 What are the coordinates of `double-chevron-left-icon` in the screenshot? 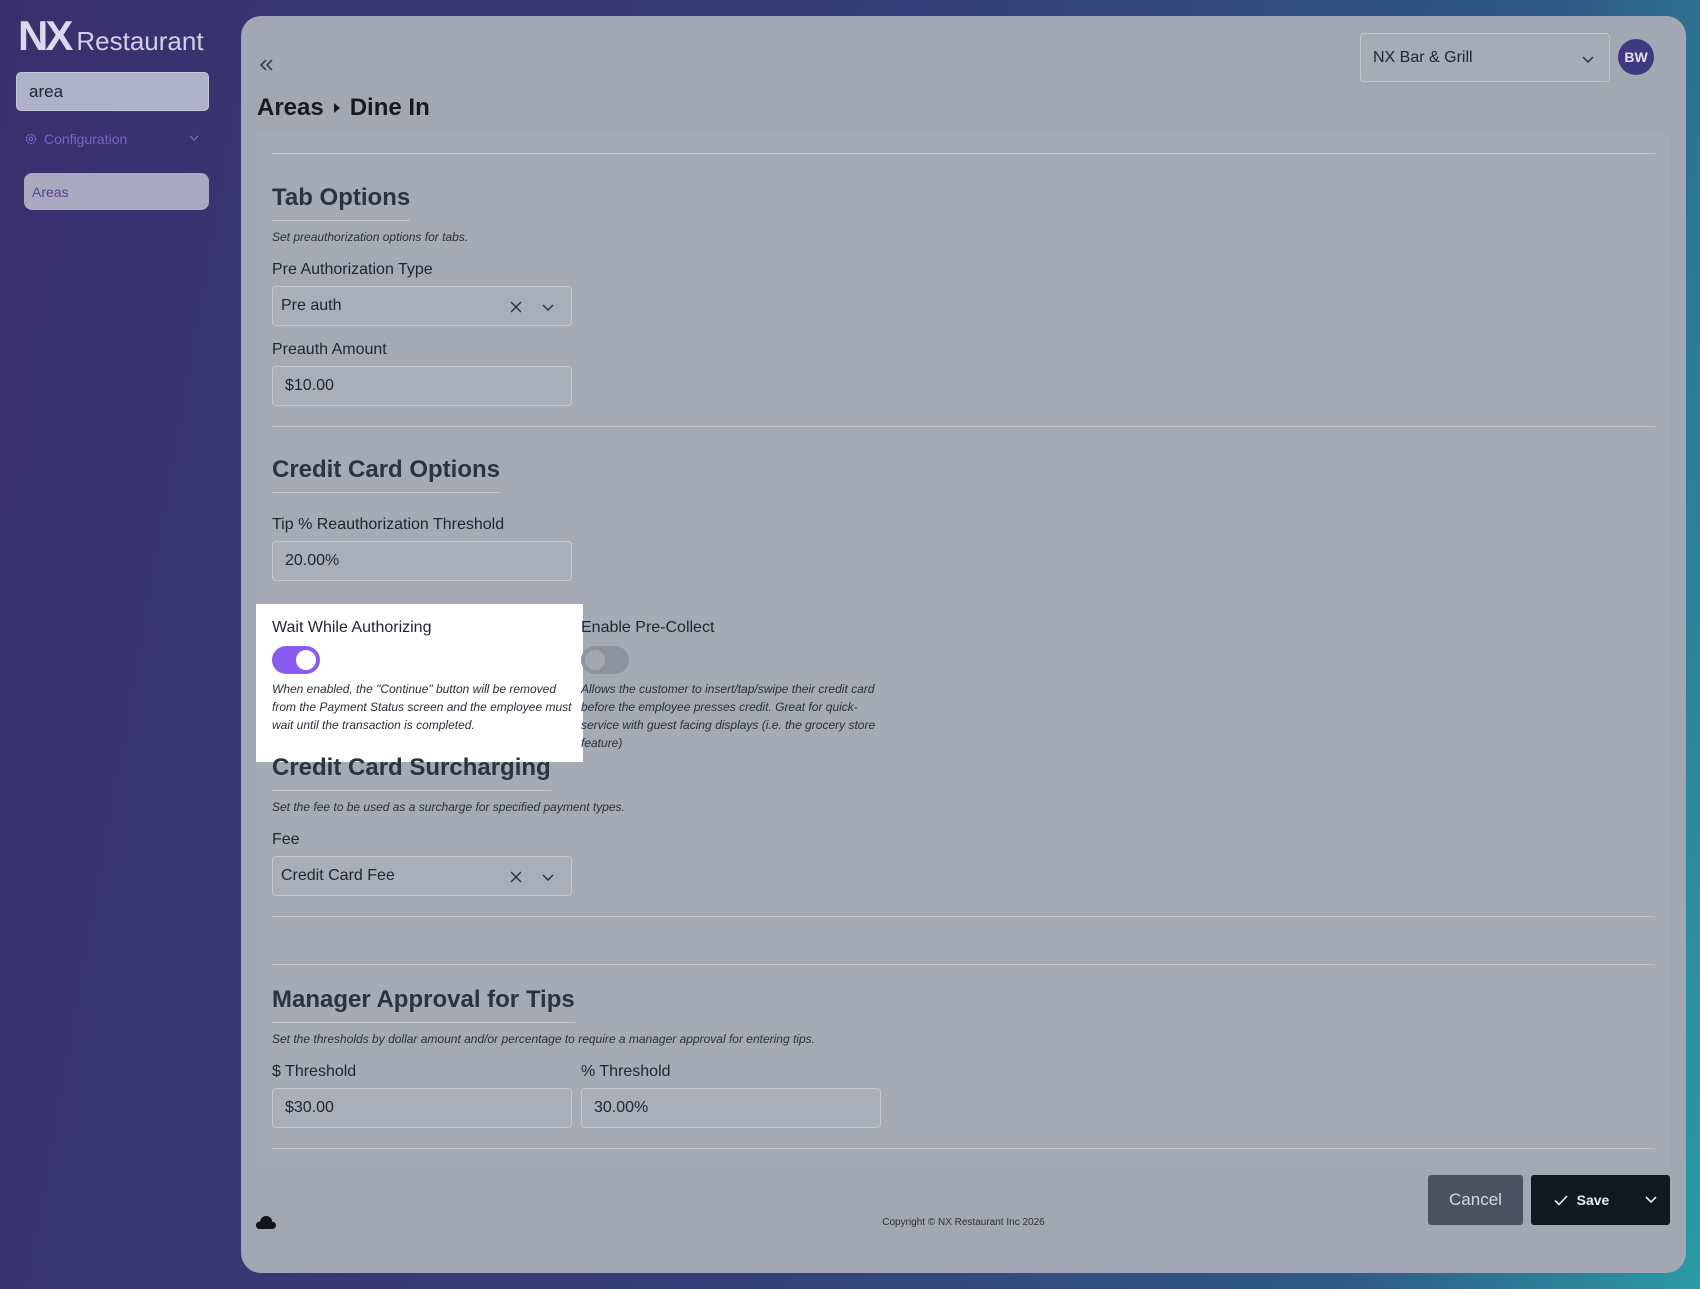 It's located at (266, 65).